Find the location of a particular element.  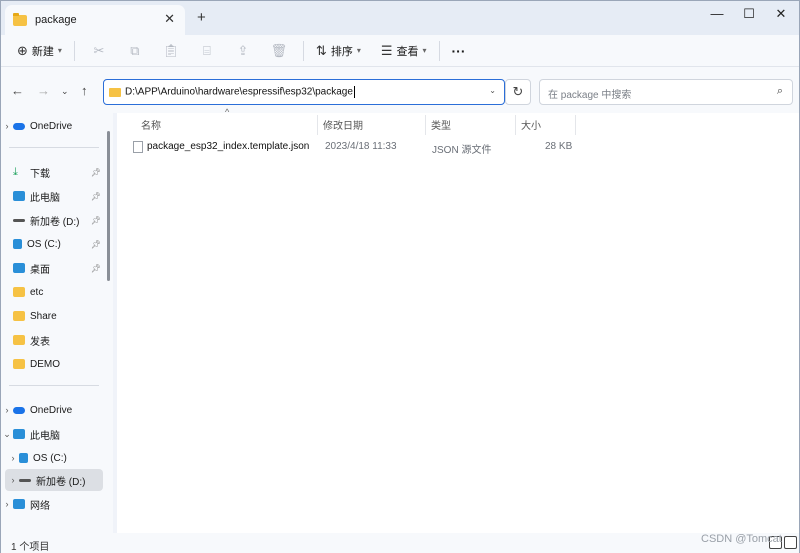

delete-button: 🗑︎ is located at coordinates (279, 51).